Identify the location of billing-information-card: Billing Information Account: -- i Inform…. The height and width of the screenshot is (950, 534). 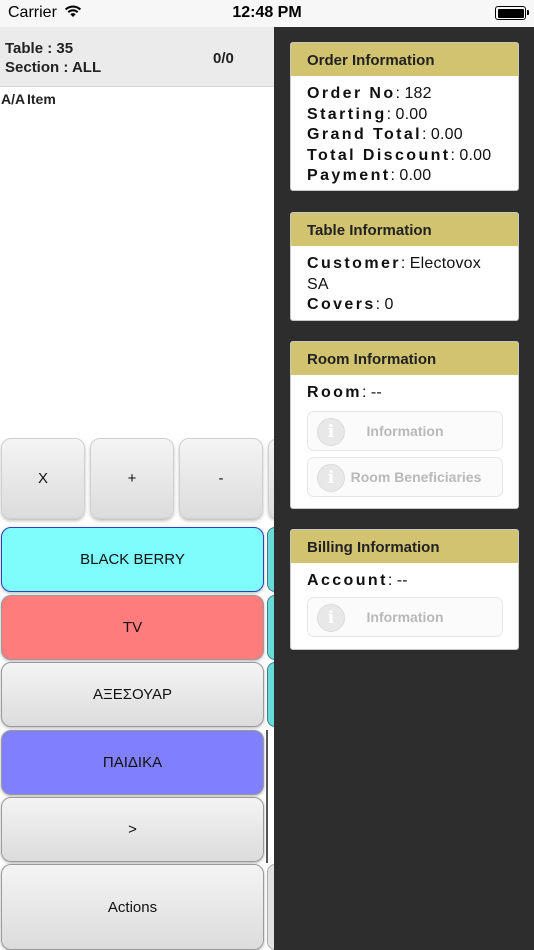
(404, 589).